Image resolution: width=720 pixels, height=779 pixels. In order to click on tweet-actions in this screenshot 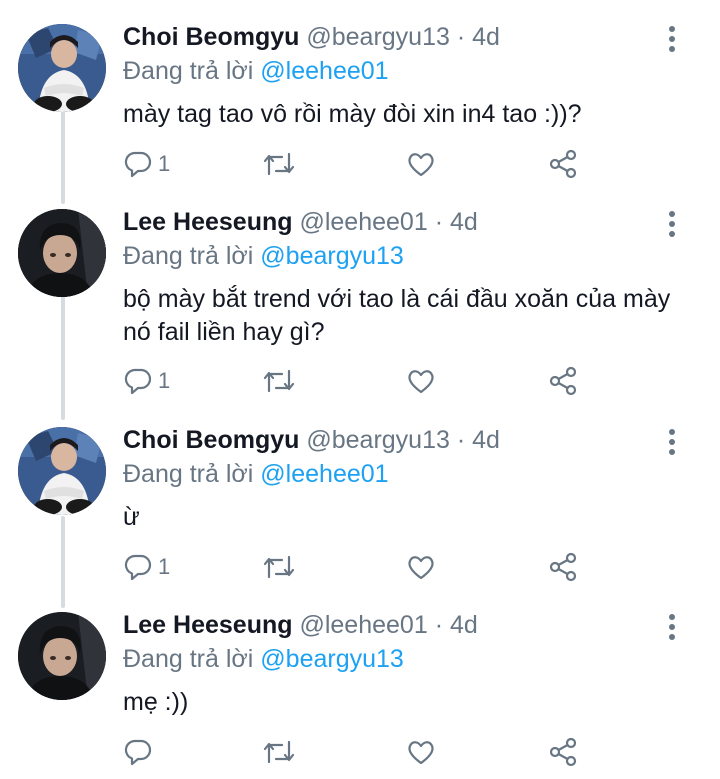, I will do `click(355, 752)`.